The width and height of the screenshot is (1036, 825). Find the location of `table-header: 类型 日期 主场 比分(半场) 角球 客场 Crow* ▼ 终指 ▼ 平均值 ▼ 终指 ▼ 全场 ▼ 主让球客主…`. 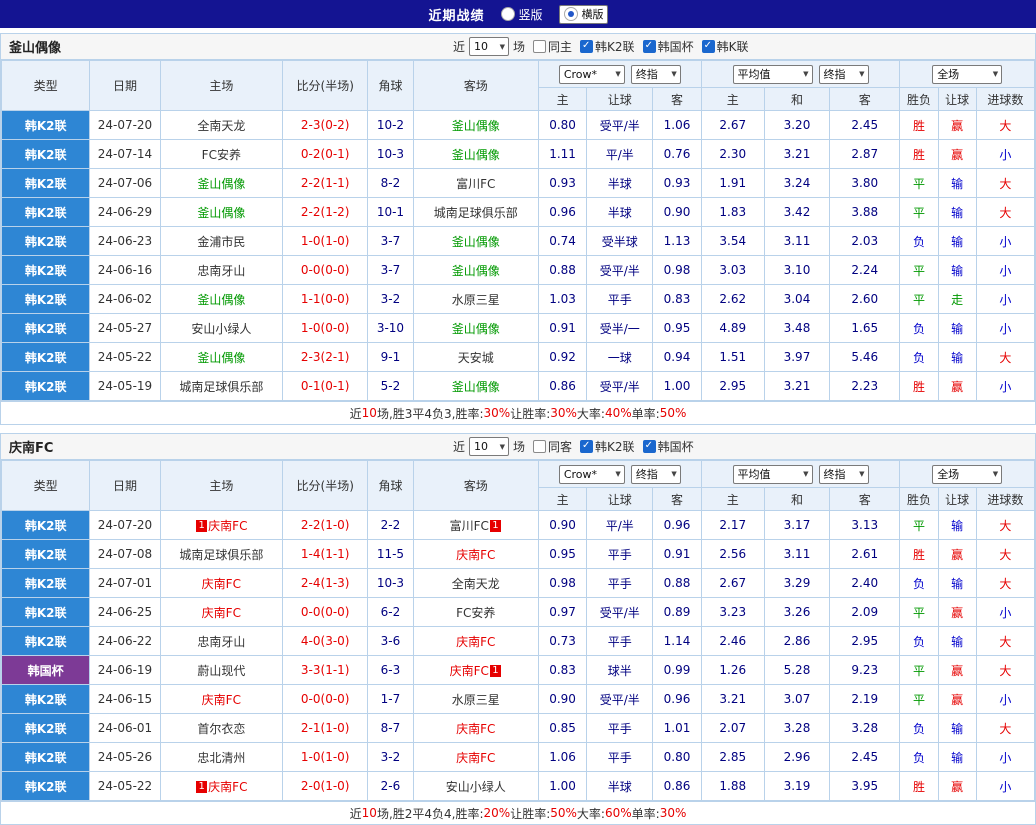

table-header: 类型 日期 主场 比分(半场) 角球 客场 Crow* ▼ 终指 ▼ 平均值 ▼ 终指 ▼ 全场 ▼ 主让球客主… is located at coordinates (518, 485).